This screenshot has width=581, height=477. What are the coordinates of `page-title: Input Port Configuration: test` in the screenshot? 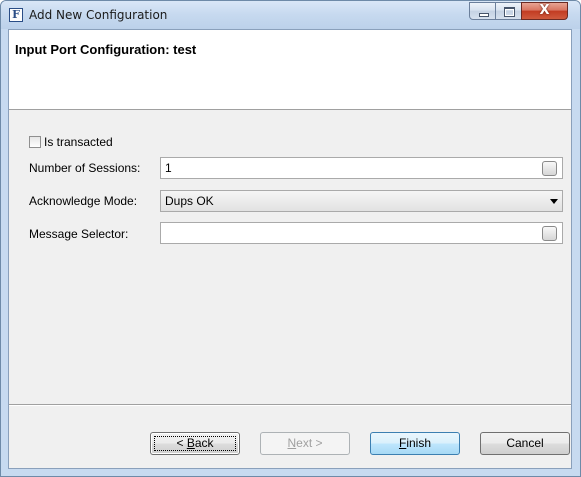 It's located at (106, 49).